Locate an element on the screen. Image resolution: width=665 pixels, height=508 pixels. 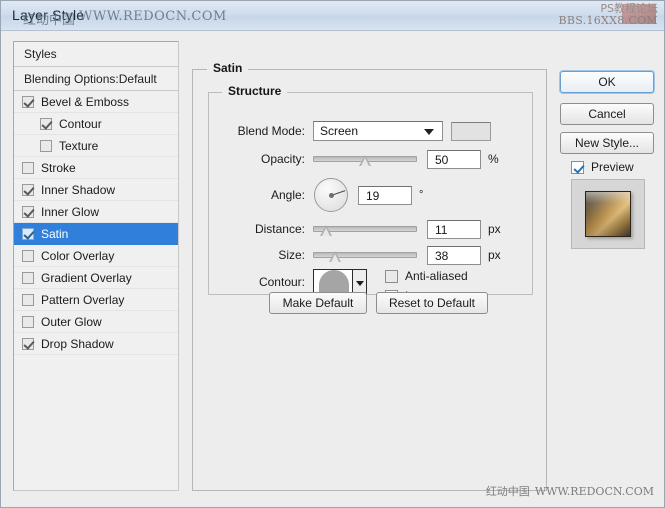
size-input: 38 is located at coordinates (454, 255).